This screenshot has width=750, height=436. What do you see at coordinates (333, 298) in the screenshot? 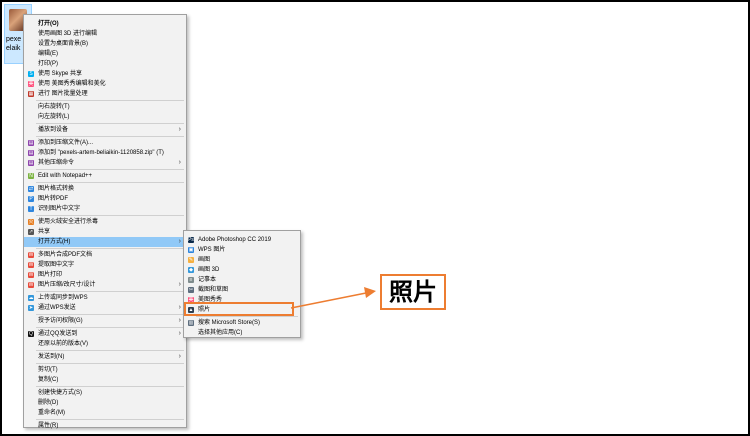
I see `annotation-arrow` at bounding box center [333, 298].